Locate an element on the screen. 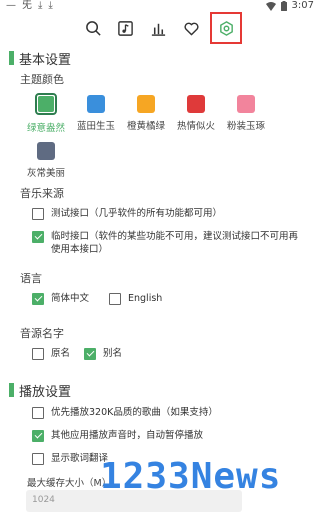  language-en-checkbox is located at coordinates (115, 299).